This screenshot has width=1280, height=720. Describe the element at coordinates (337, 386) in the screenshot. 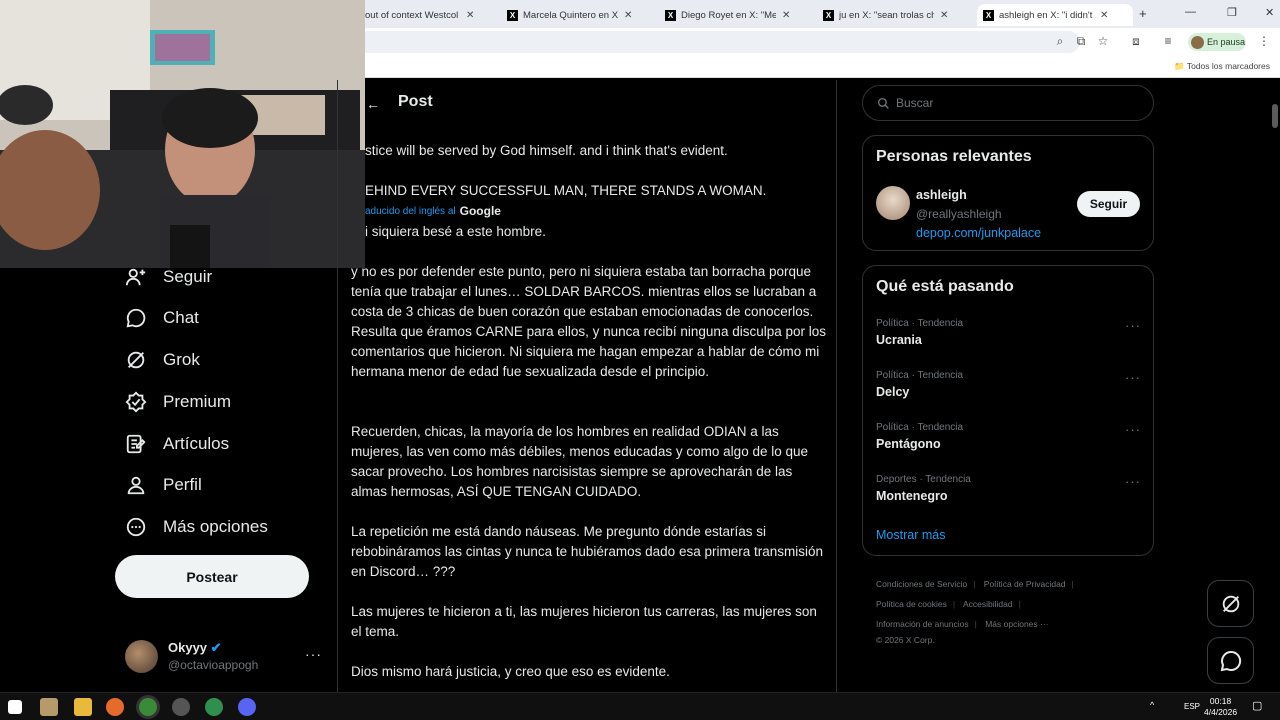

I see `column-divider` at that location.